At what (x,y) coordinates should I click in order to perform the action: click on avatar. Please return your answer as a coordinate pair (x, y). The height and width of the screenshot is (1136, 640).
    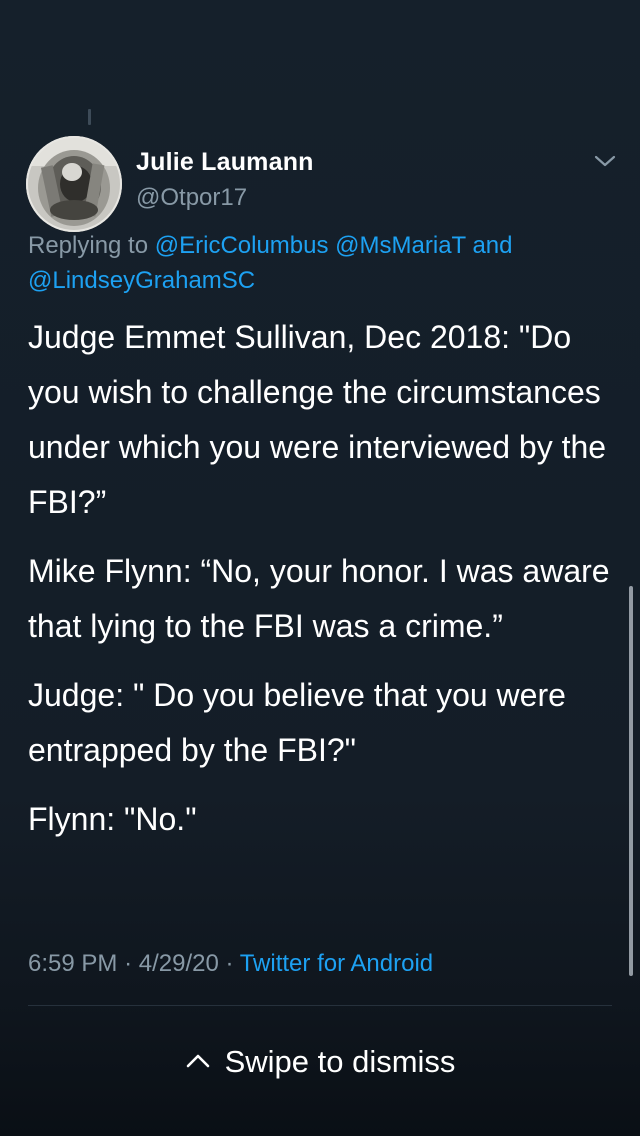
    Looking at the image, I should click on (74, 184).